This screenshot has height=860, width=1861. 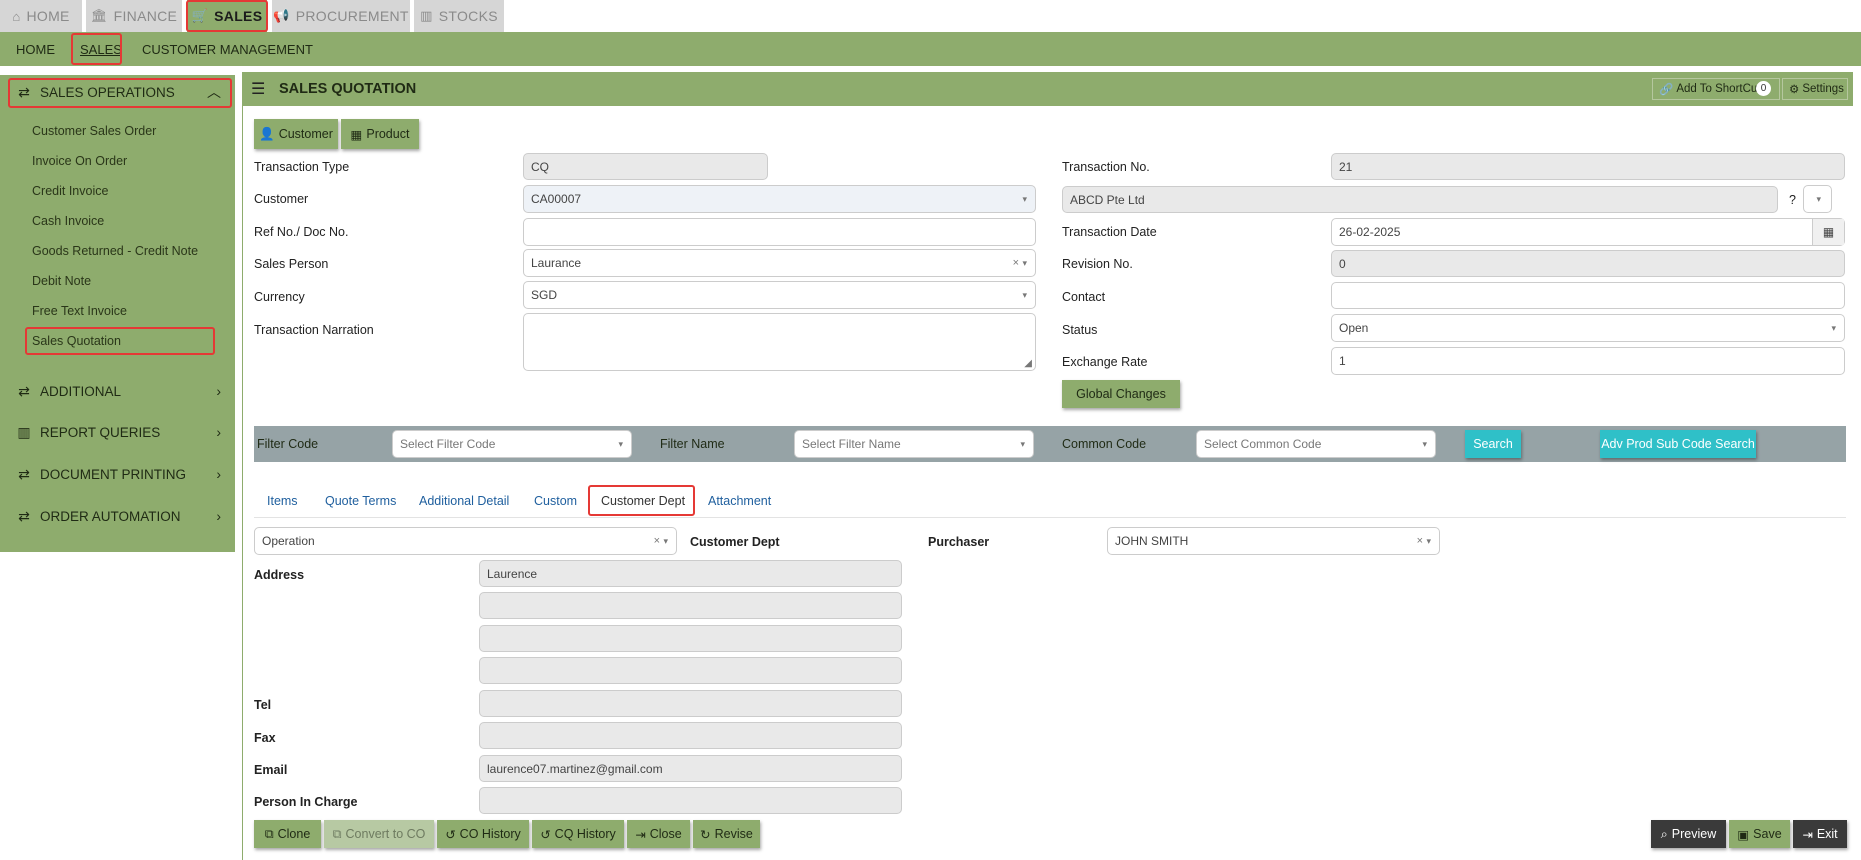 What do you see at coordinates (1342, 263) in the screenshot?
I see `field-value: 0` at bounding box center [1342, 263].